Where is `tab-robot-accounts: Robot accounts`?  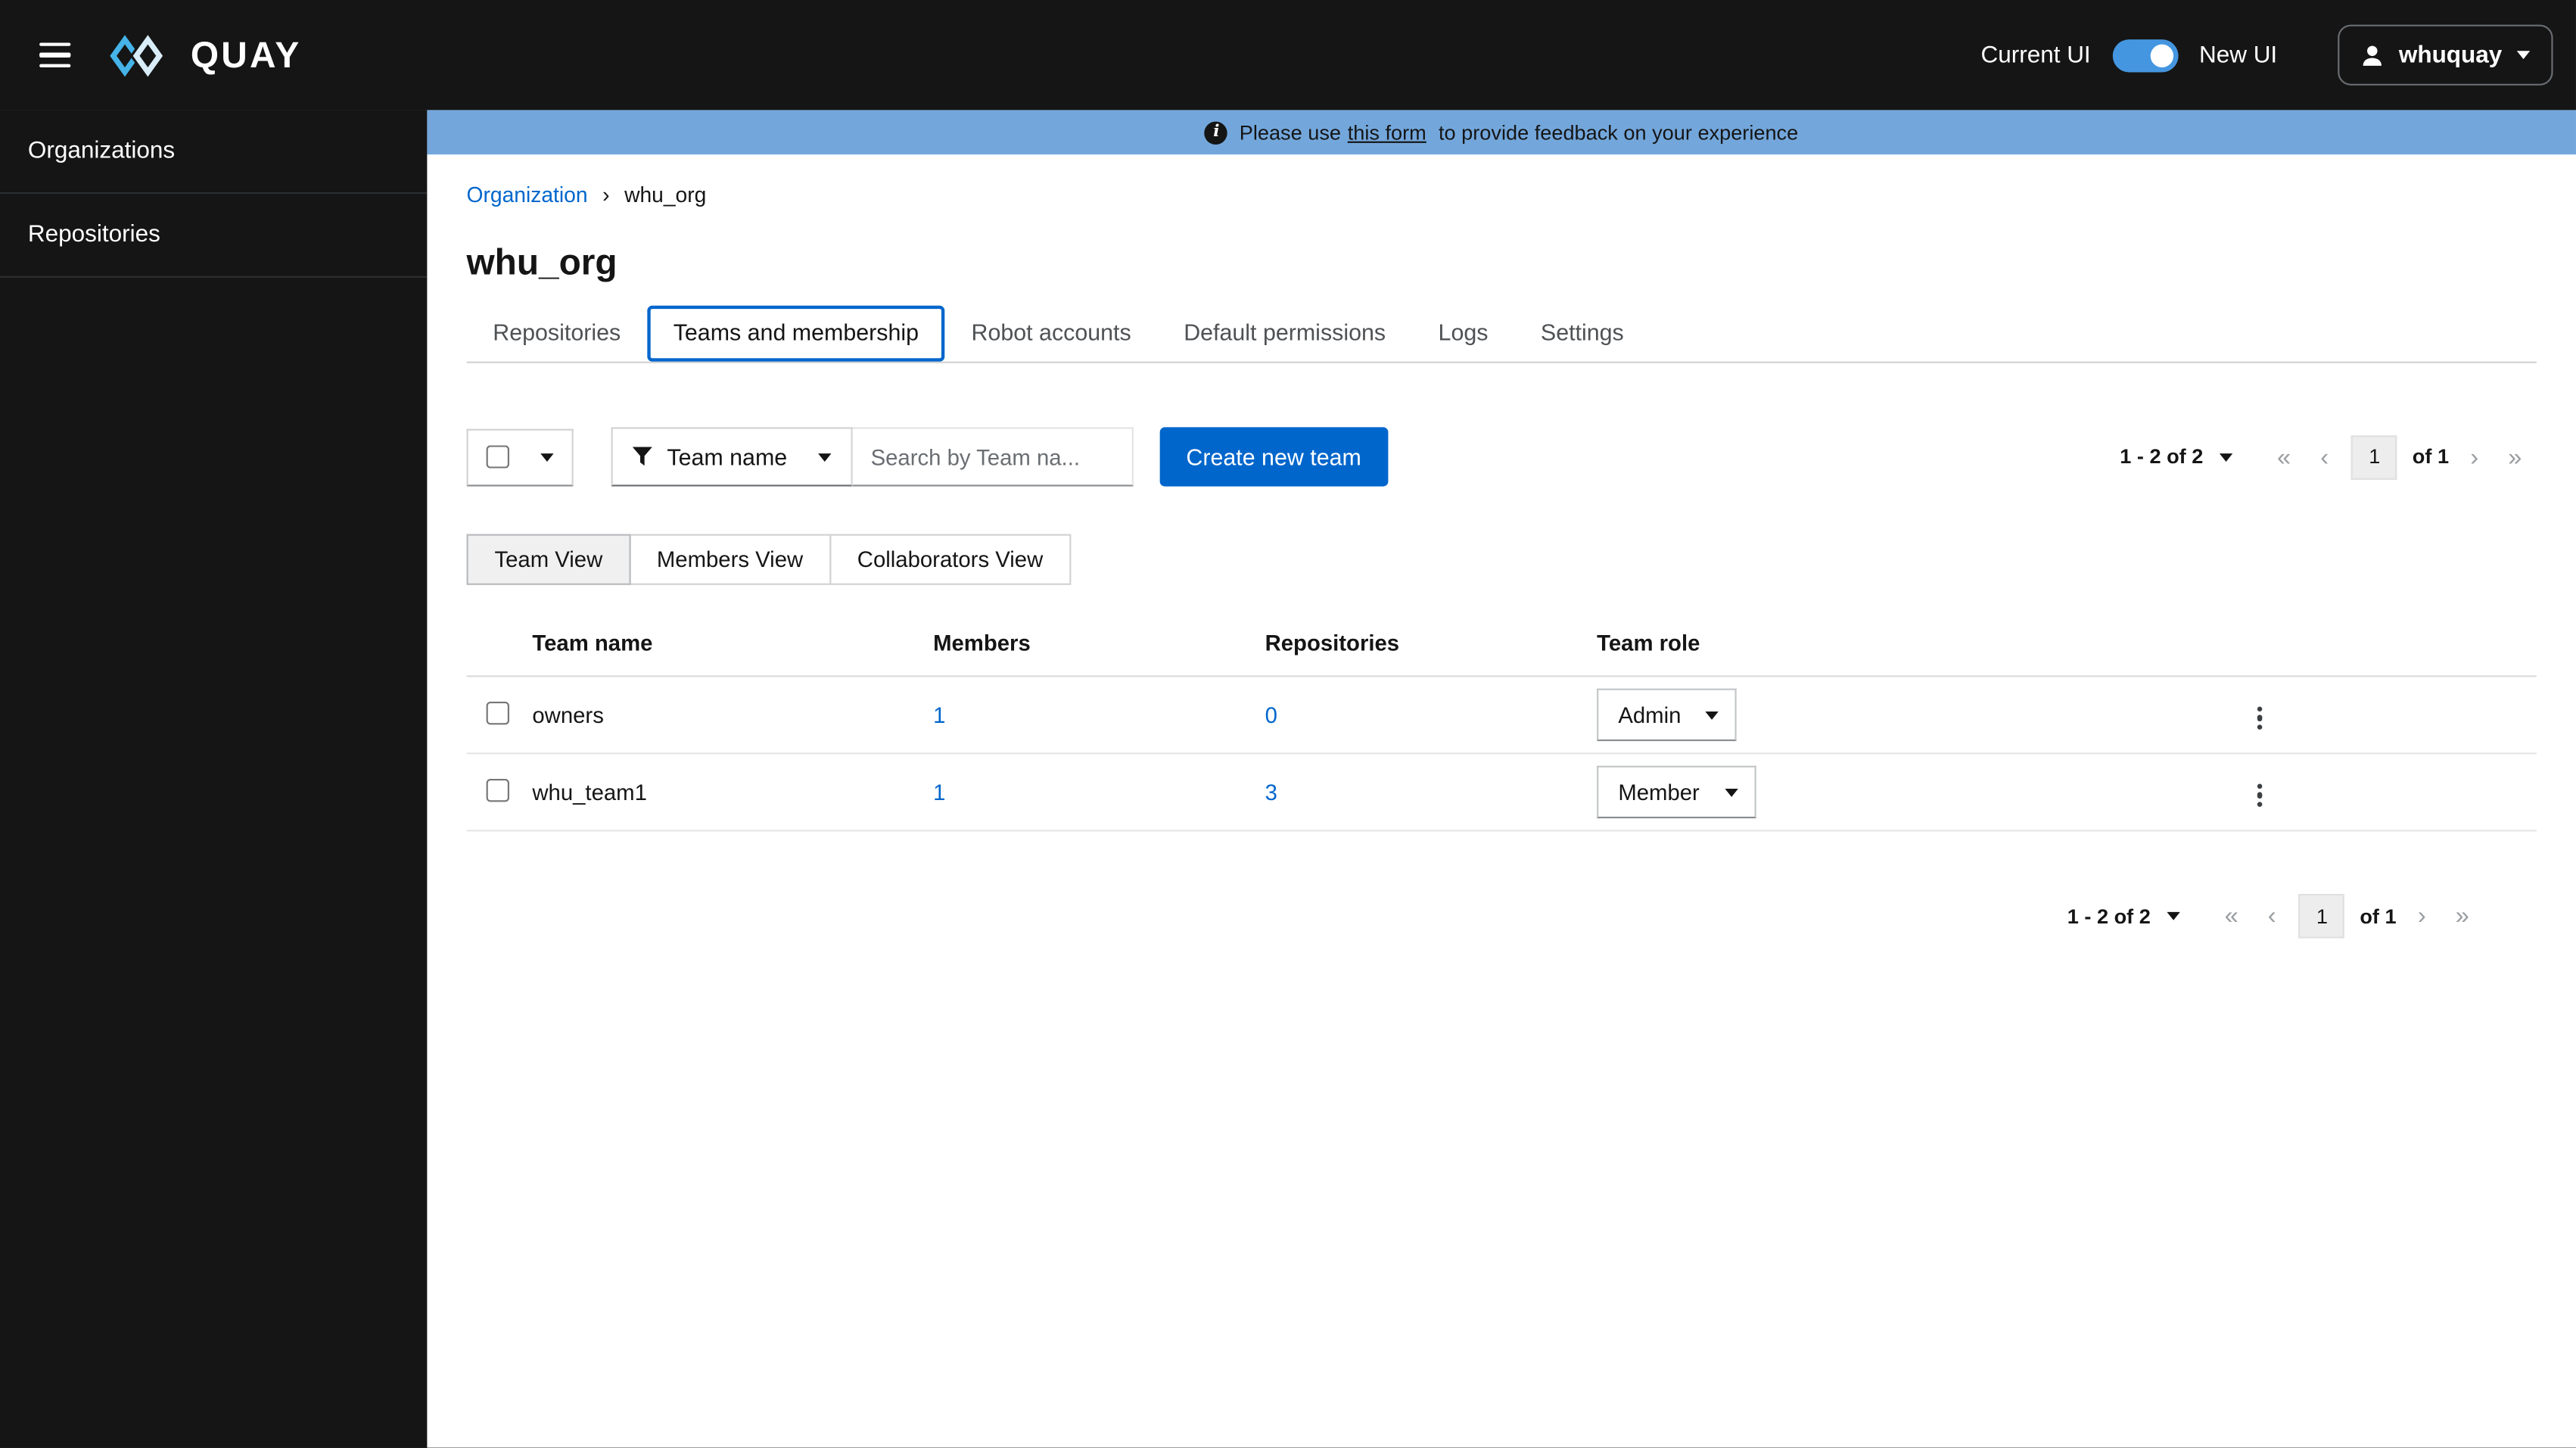 tab-robot-accounts: Robot accounts is located at coordinates (1051, 334).